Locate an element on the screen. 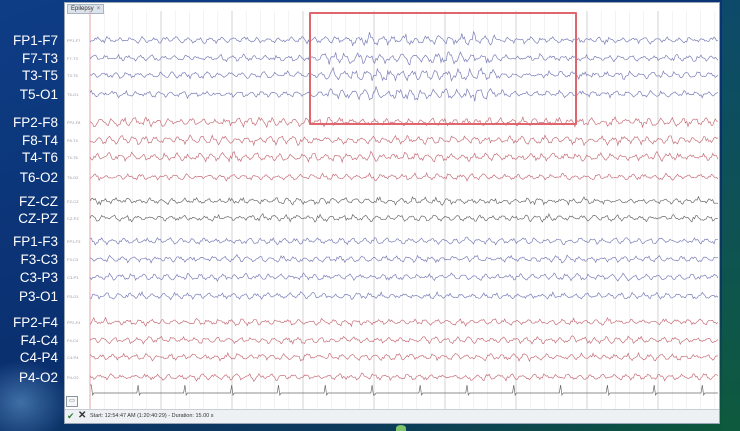 This screenshot has width=740, height=431. row-tag: FZ-CZ is located at coordinates (73, 201).